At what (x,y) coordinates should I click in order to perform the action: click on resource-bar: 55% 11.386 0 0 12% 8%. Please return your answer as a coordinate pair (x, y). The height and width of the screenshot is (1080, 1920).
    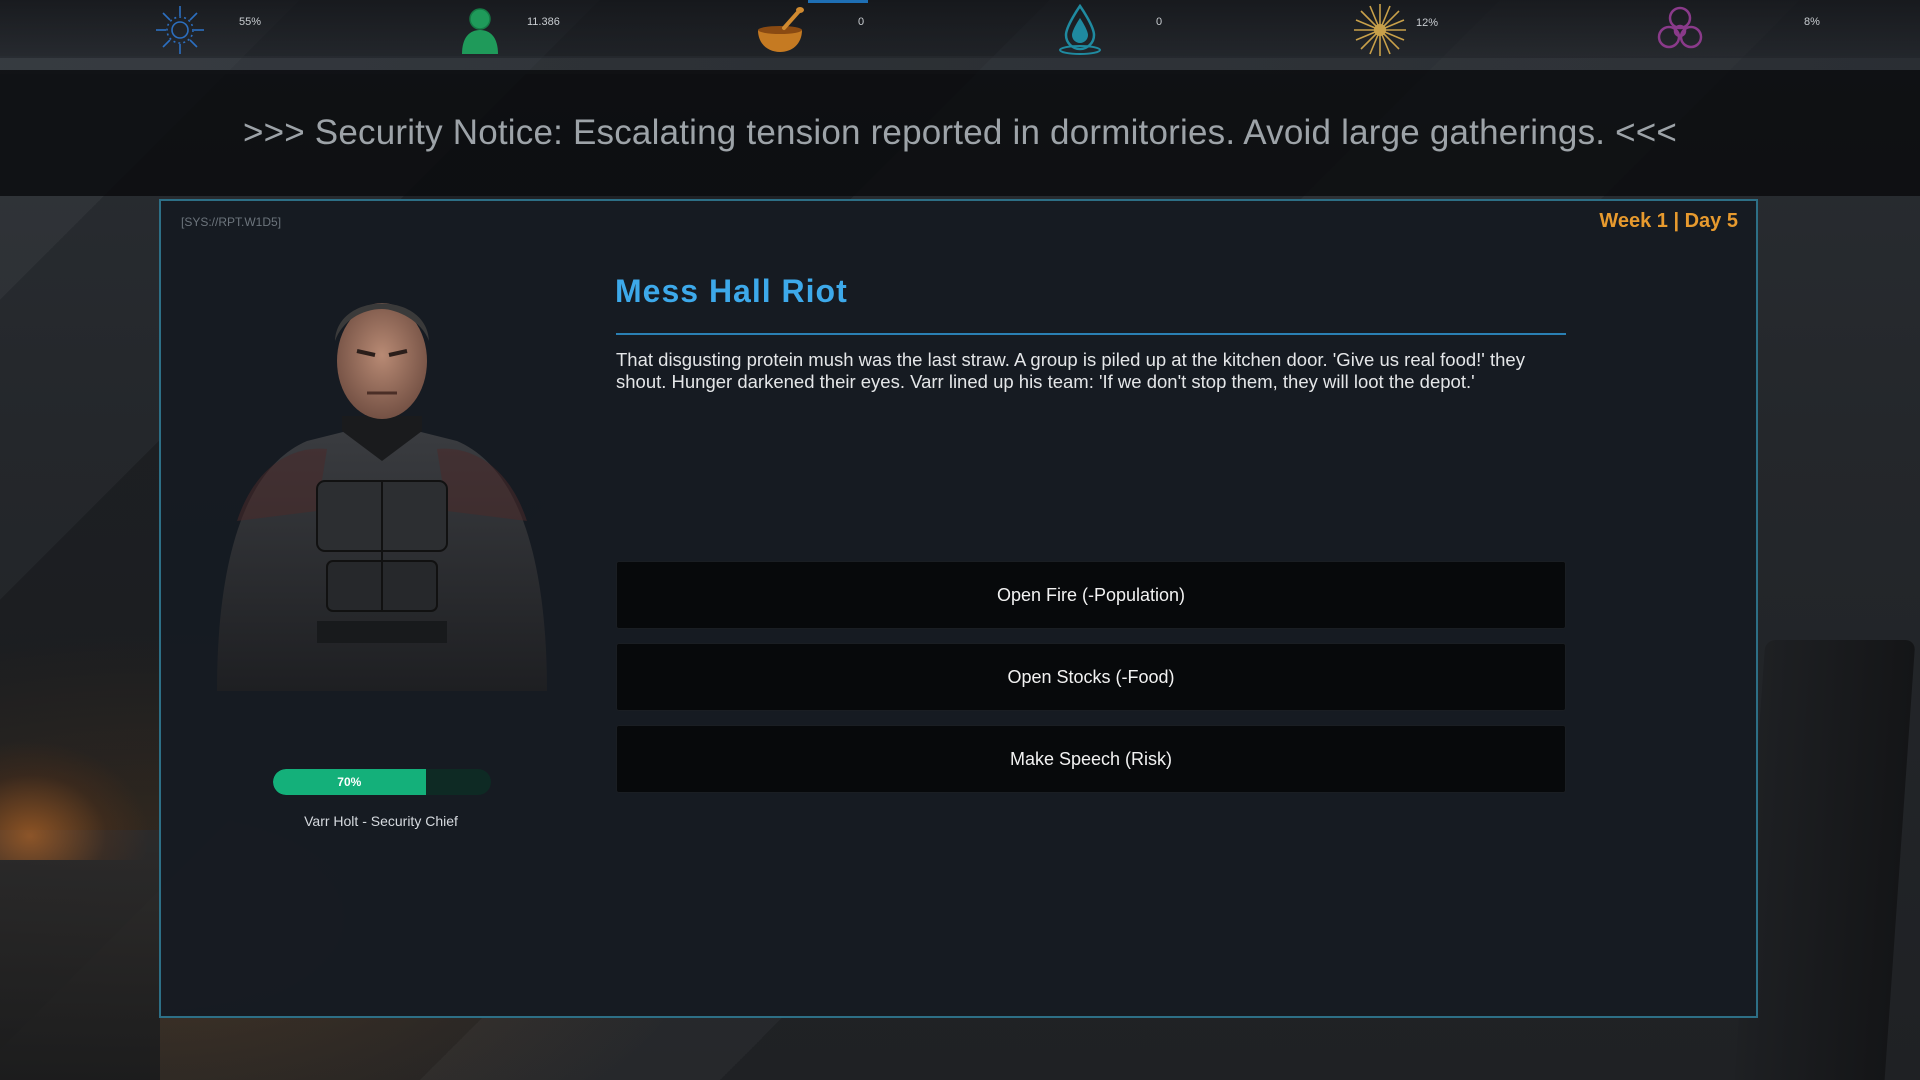
    Looking at the image, I should click on (960, 29).